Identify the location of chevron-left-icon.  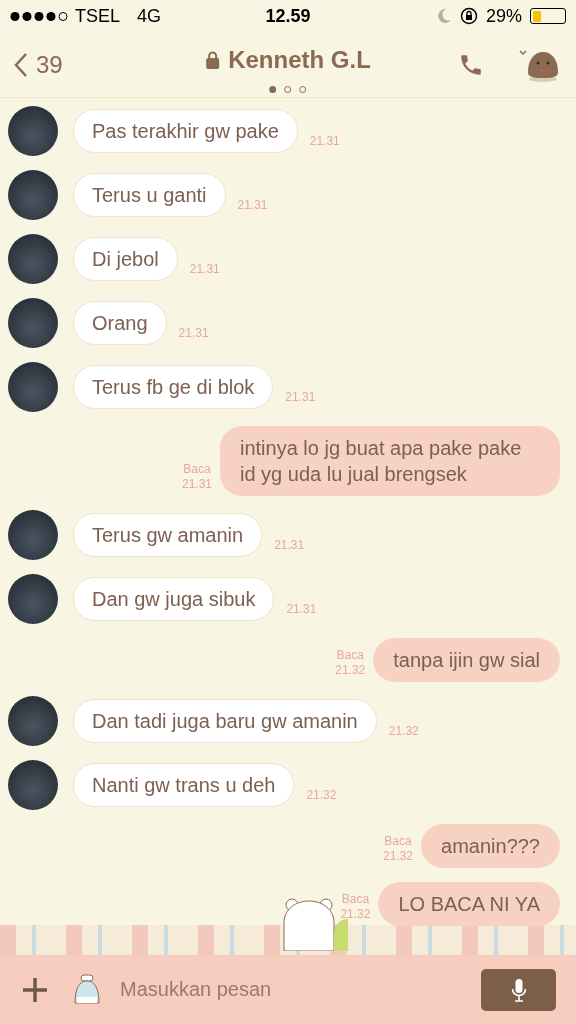
(21, 64).